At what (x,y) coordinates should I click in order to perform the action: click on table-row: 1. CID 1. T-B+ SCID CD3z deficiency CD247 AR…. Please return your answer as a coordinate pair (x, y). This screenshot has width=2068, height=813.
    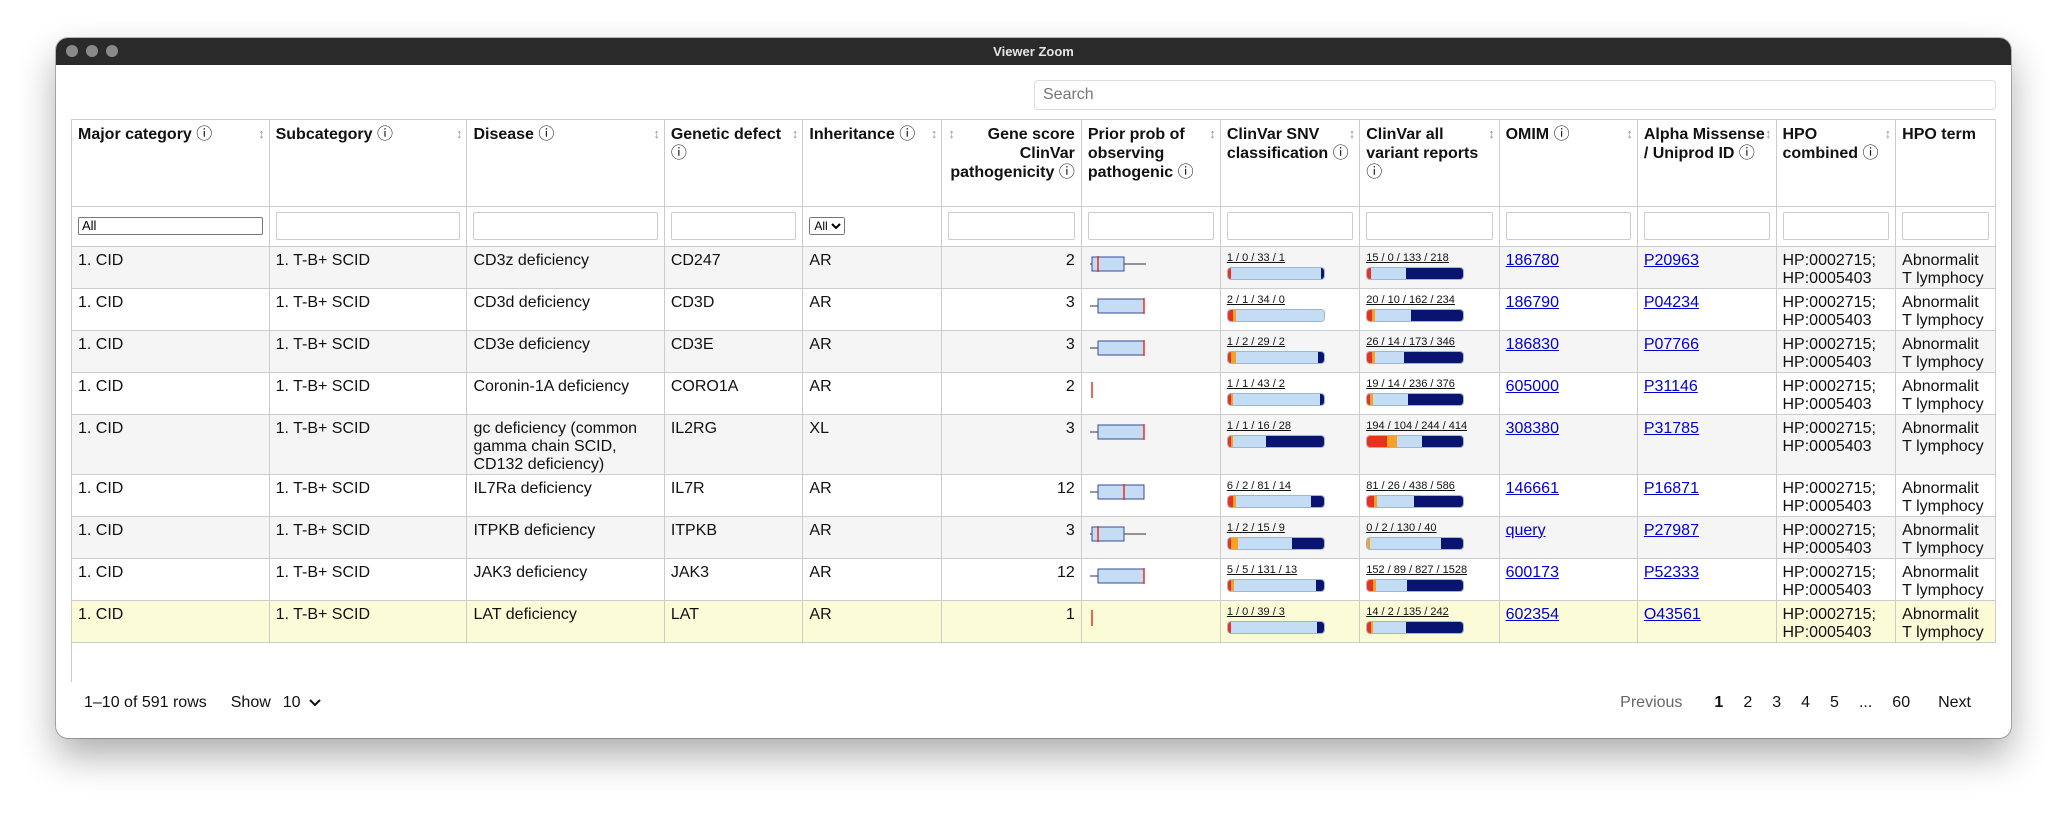
    Looking at the image, I should click on (1034, 267).